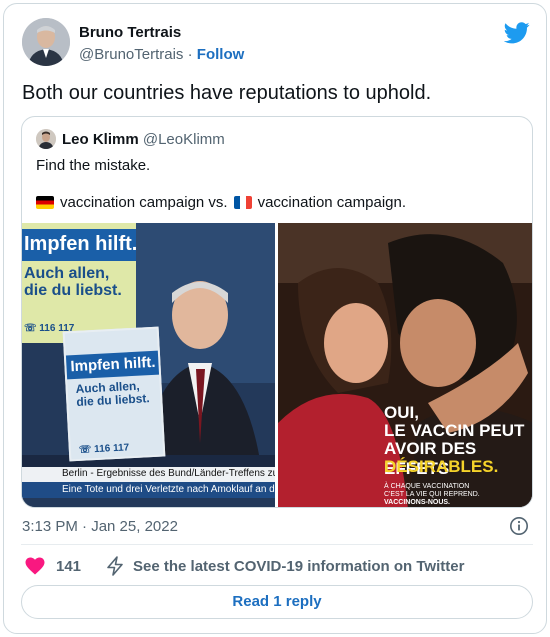 The width and height of the screenshot is (550, 637). What do you see at coordinates (144, 202) in the screenshot?
I see `quoted-text-part-1: vaccination campaign vs.` at bounding box center [144, 202].